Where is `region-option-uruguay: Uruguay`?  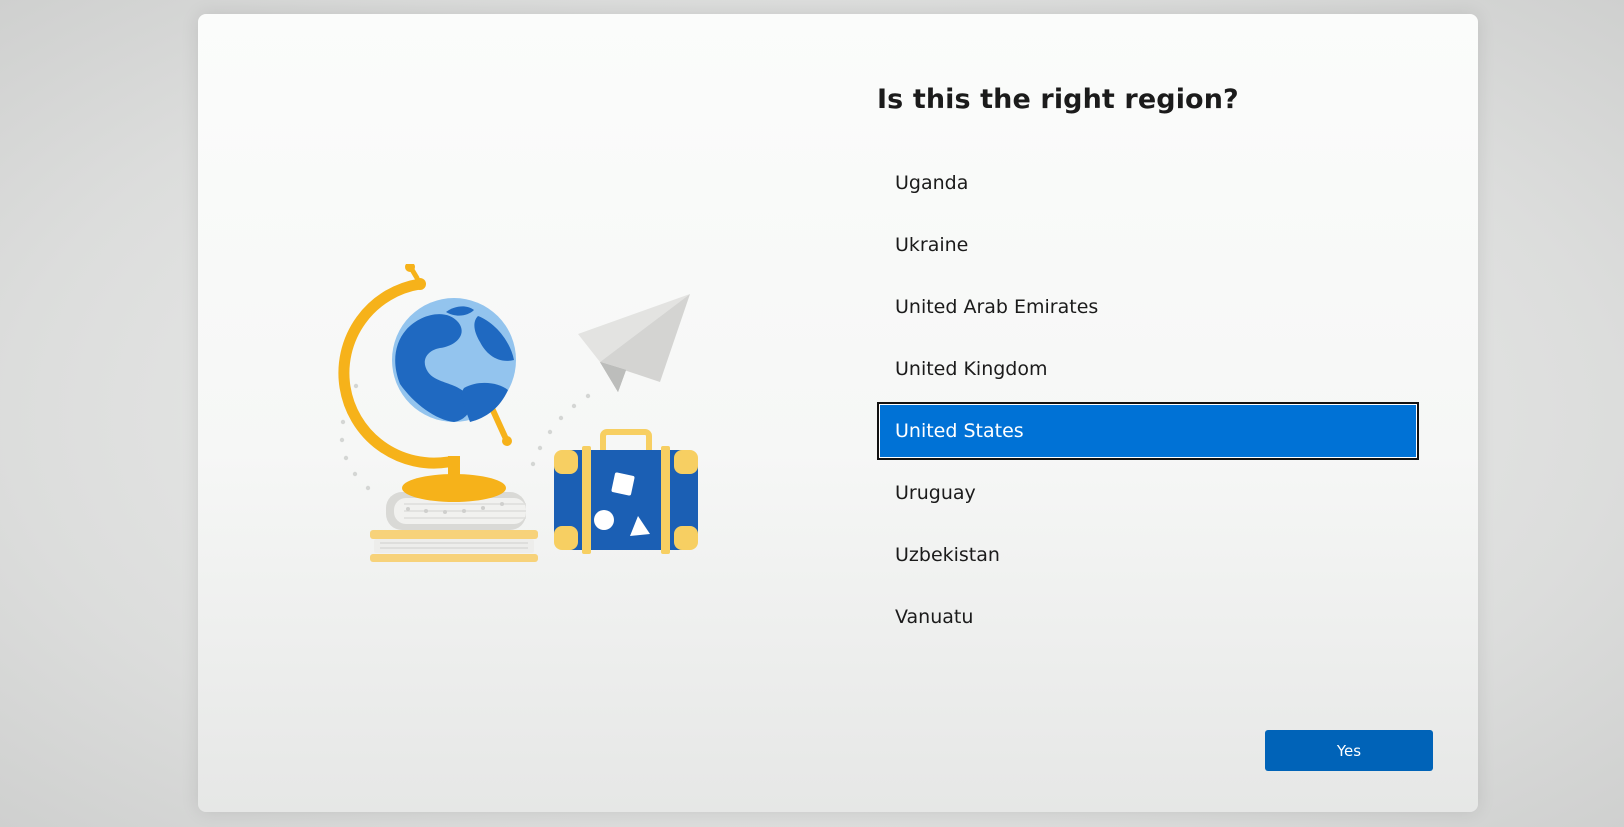
region-option-uruguay: Uruguay is located at coordinates (1148, 493).